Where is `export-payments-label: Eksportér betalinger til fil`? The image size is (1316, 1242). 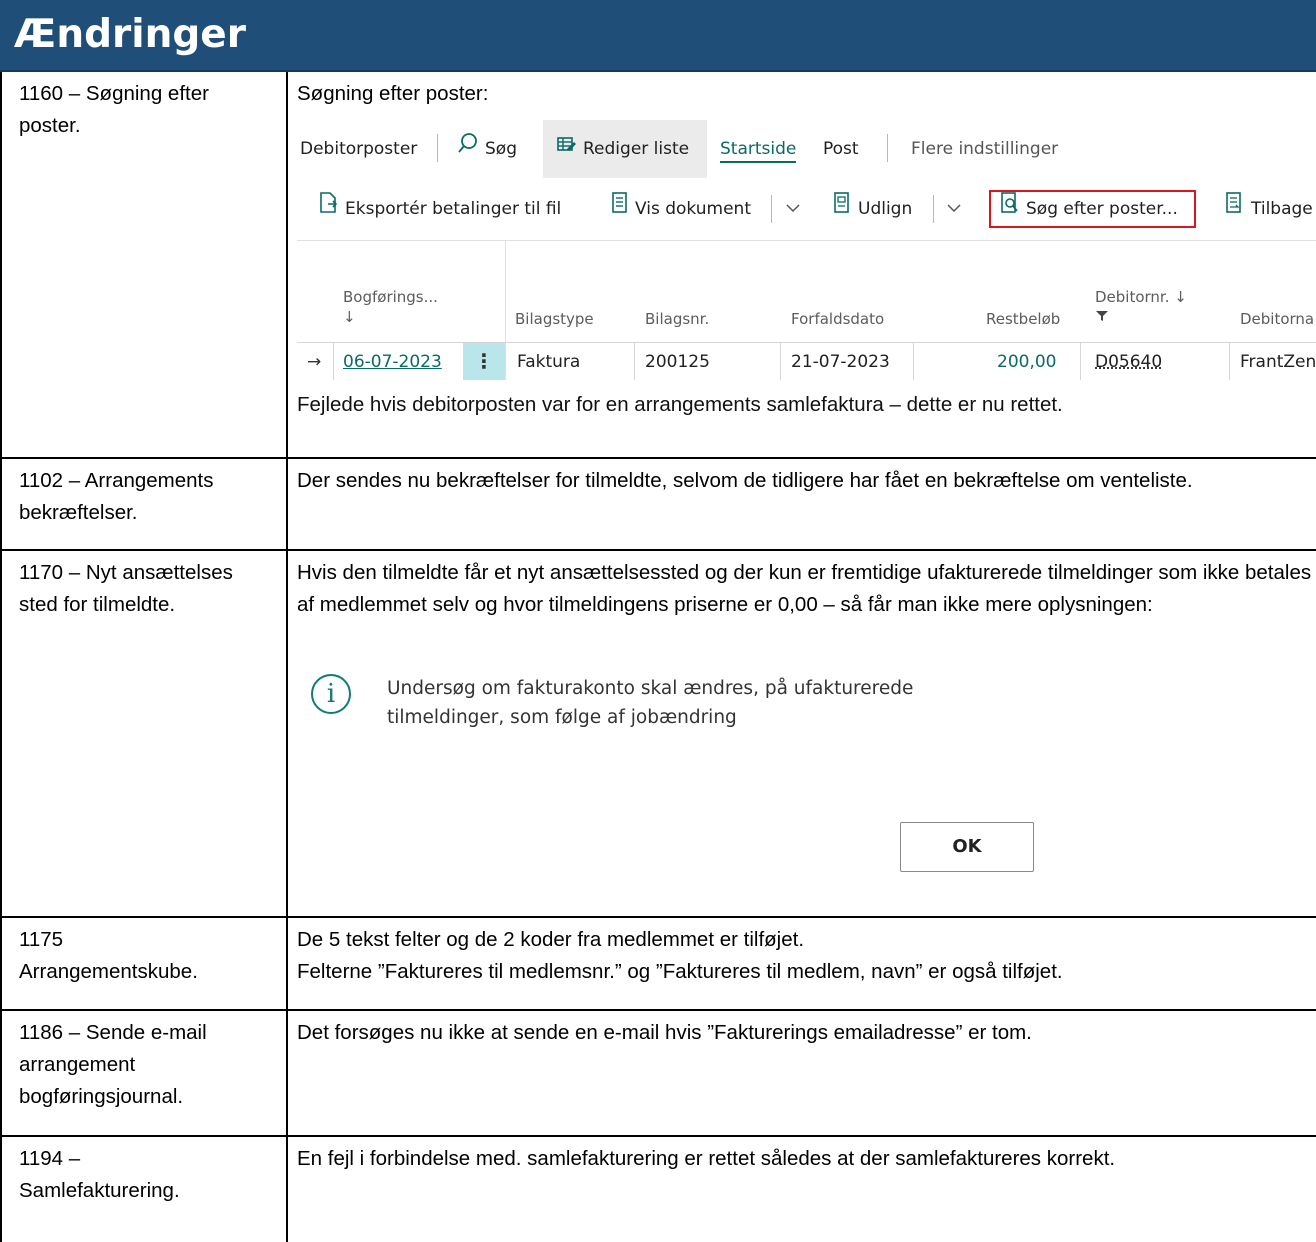
export-payments-label: Eksportér betalinger til fil is located at coordinates (453, 209).